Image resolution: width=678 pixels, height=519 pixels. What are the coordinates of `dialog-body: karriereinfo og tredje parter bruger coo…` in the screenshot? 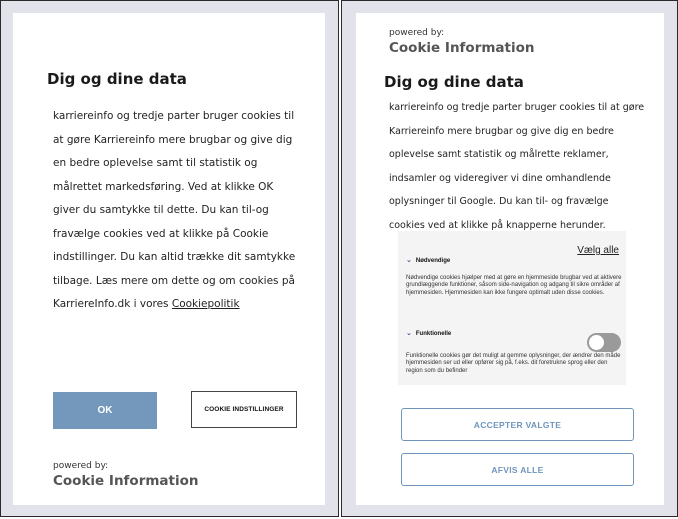 It's located at (517, 166).